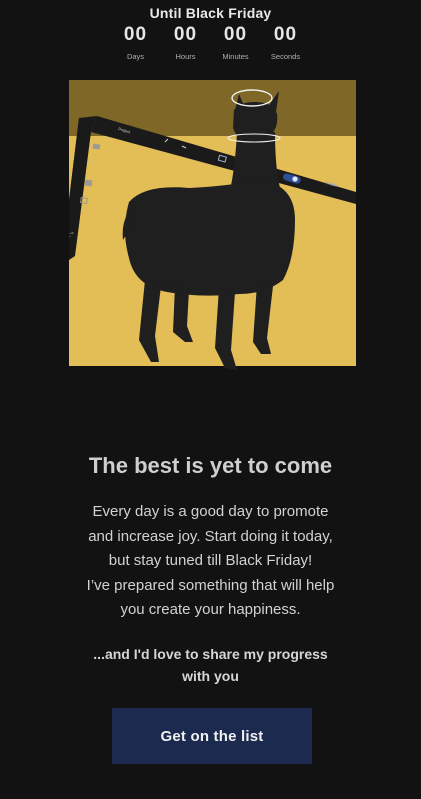 This screenshot has width=421, height=799. Describe the element at coordinates (212, 736) in the screenshot. I see `get-on-the-list-button: Get on the list` at that location.